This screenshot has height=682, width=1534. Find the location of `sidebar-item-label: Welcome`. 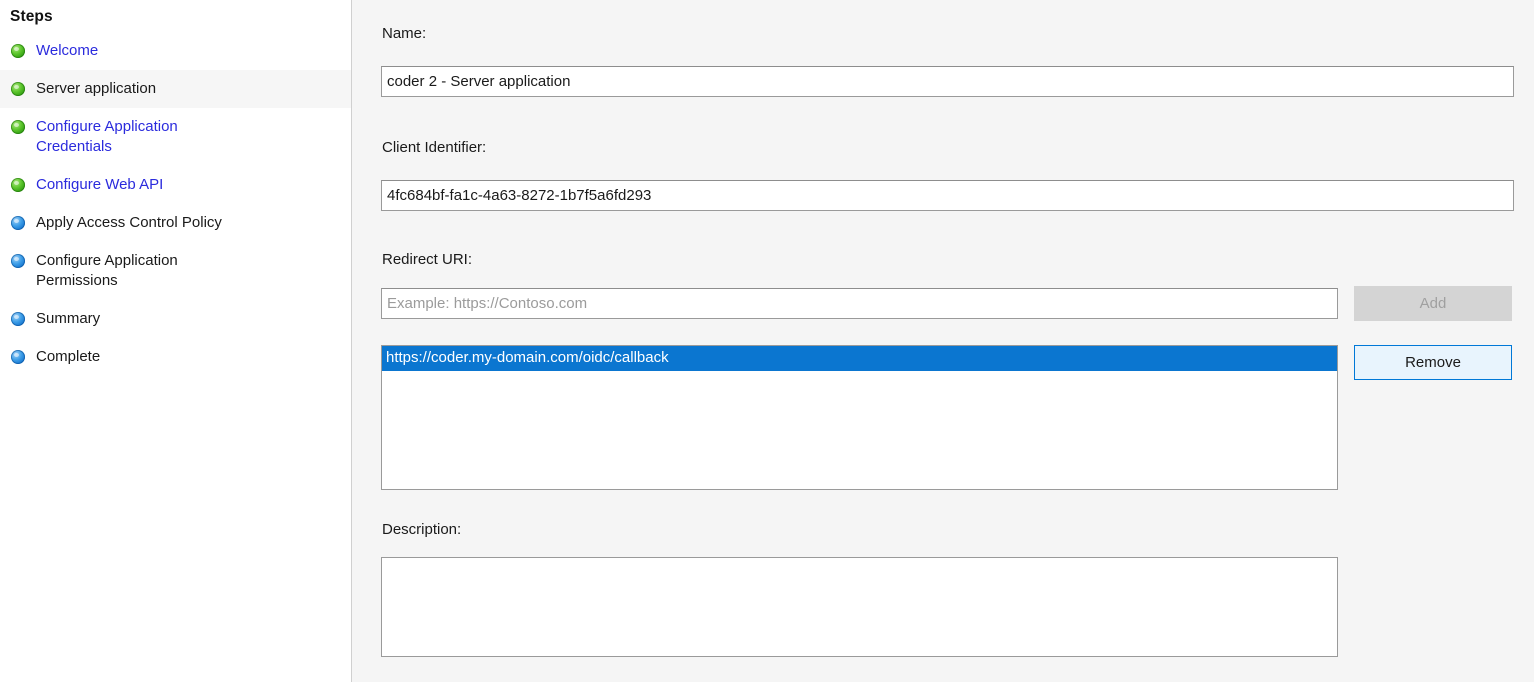

sidebar-item-label: Welcome is located at coordinates (67, 50).